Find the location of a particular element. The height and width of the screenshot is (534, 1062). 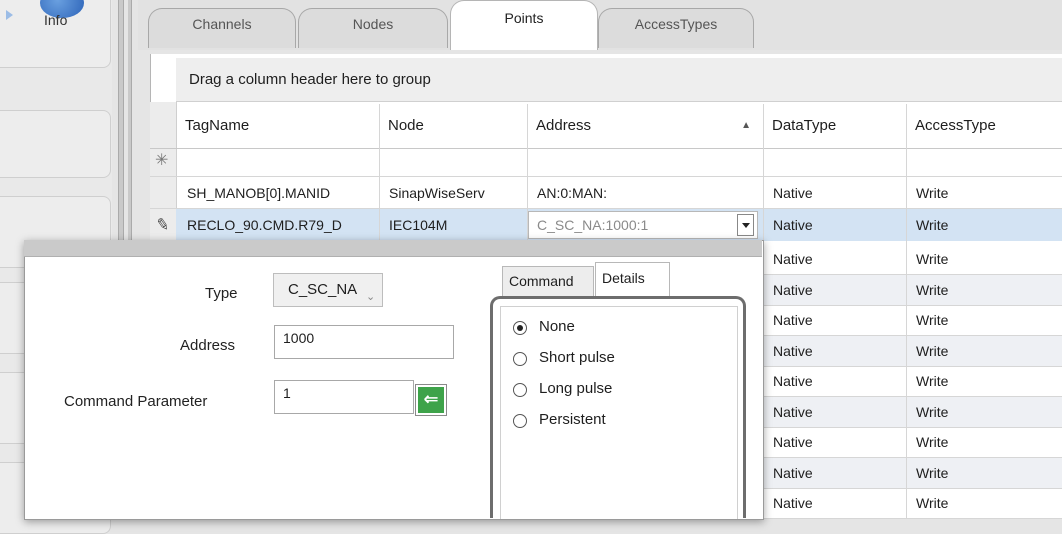

tab-label: Channels is located at coordinates (222, 24).